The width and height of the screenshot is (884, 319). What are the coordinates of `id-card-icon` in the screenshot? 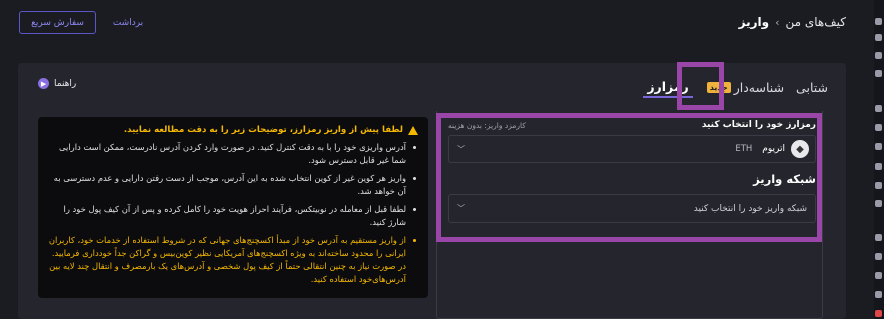 It's located at (878, 237).